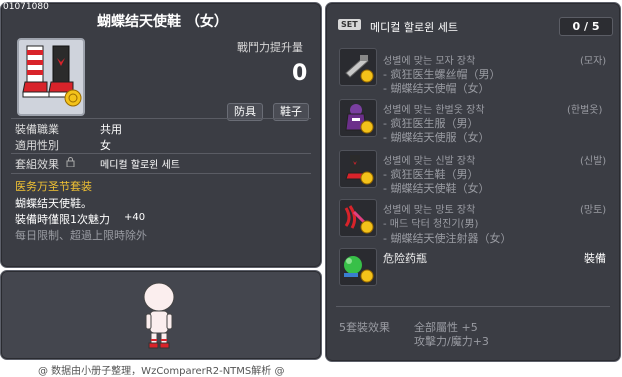 The width and height of the screenshot is (622, 377). What do you see at coordinates (53, 186) in the screenshot?
I see `item-source: 医务万圣节套装` at bounding box center [53, 186].